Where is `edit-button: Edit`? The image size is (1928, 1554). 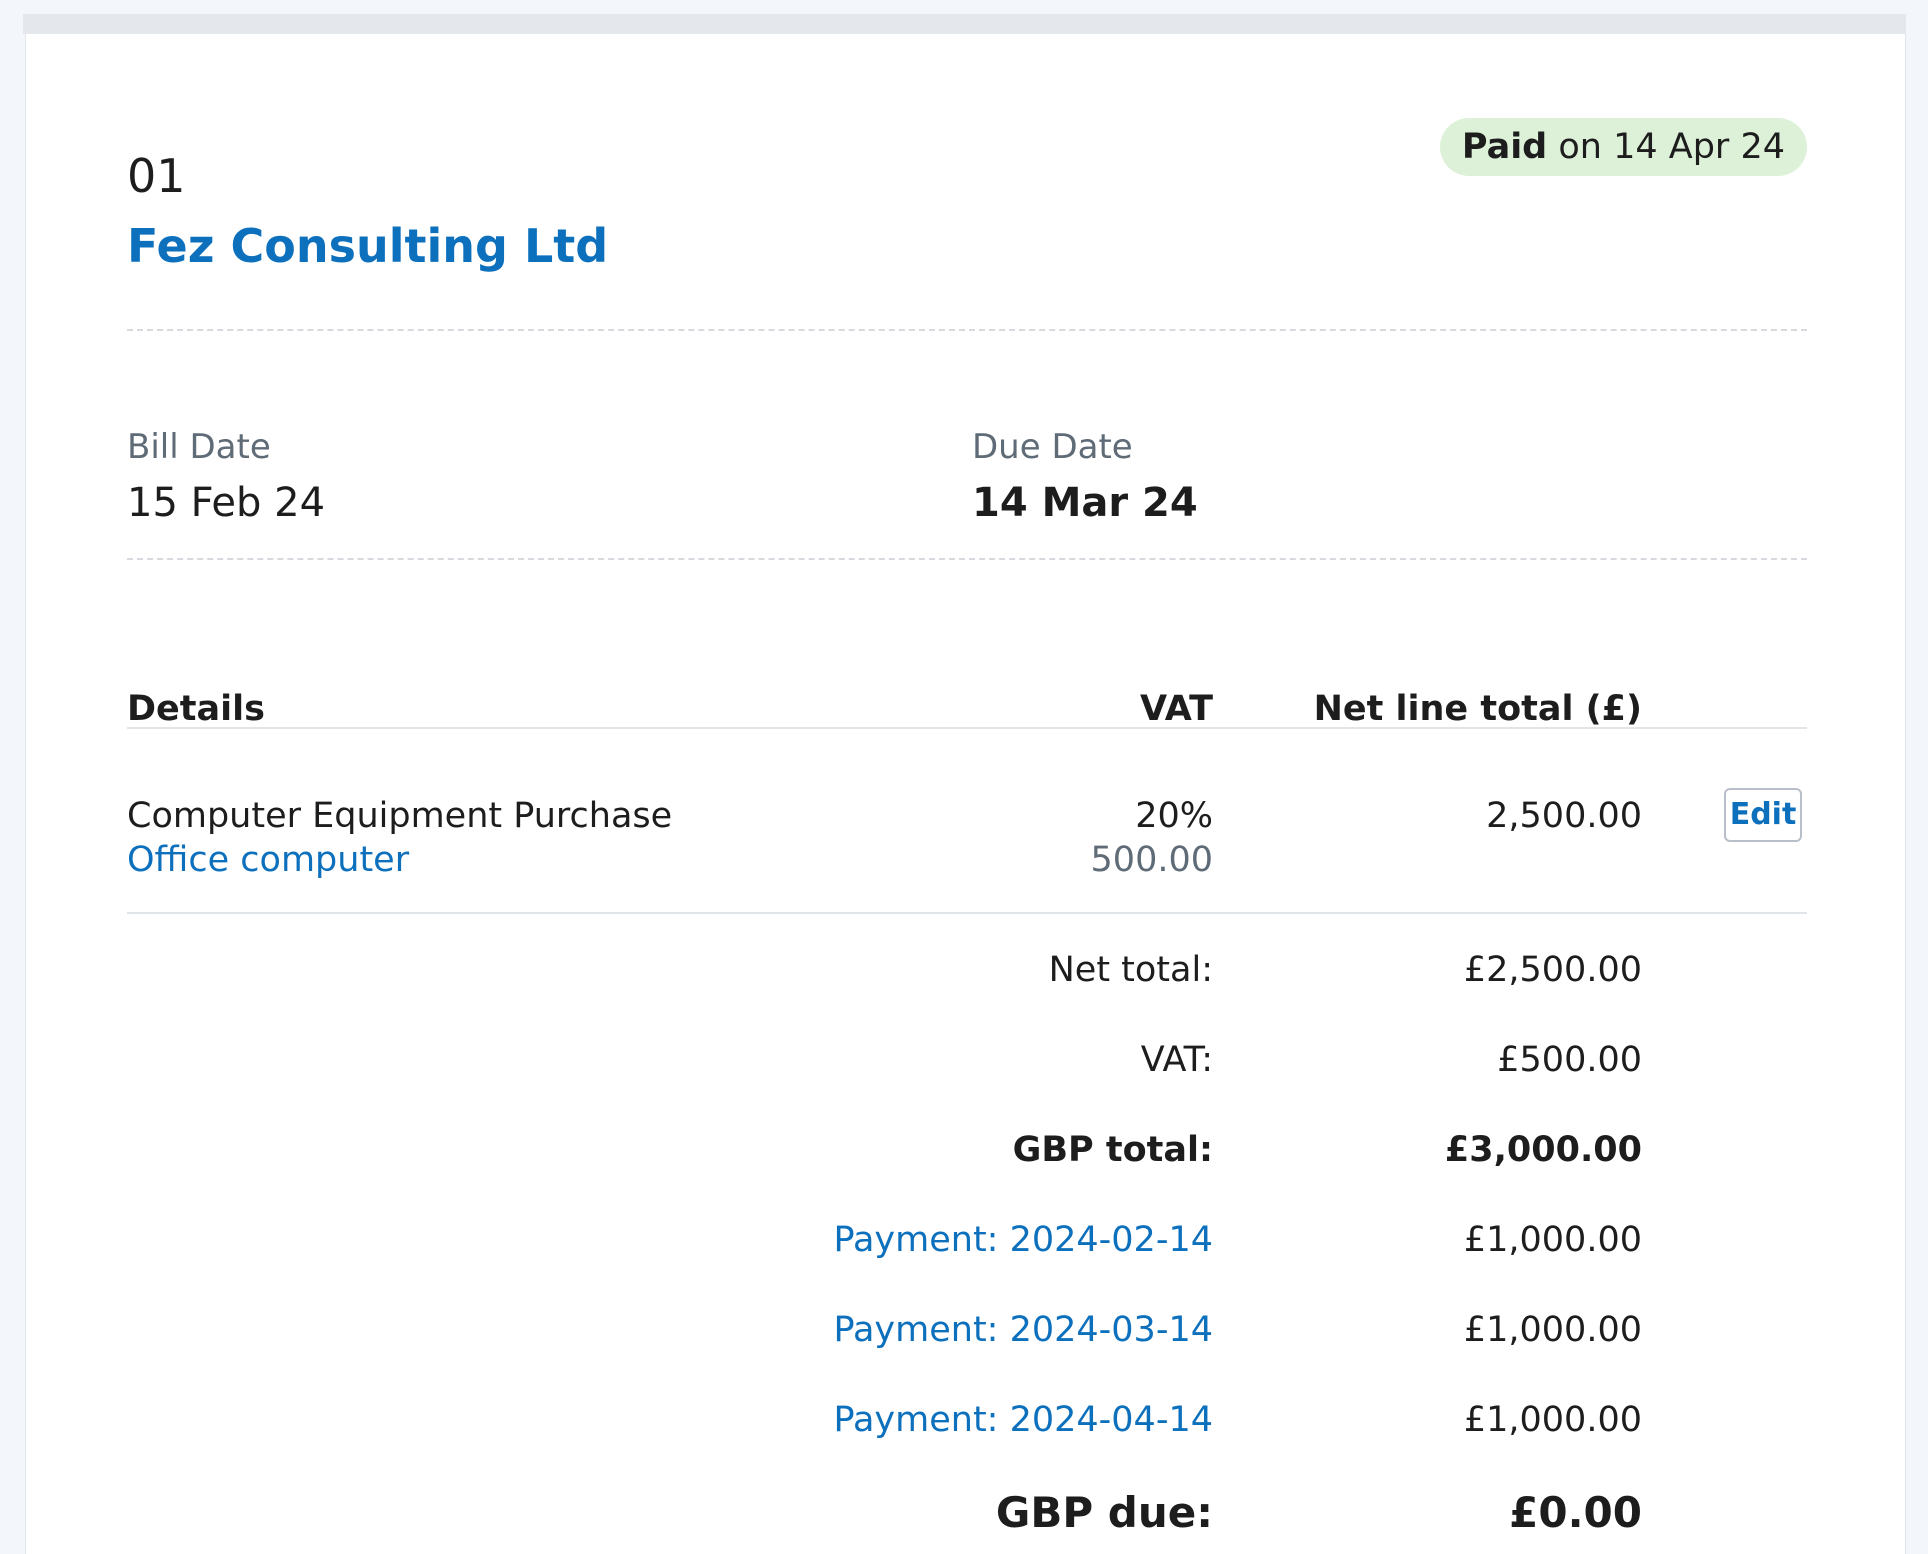 edit-button: Edit is located at coordinates (1763, 815).